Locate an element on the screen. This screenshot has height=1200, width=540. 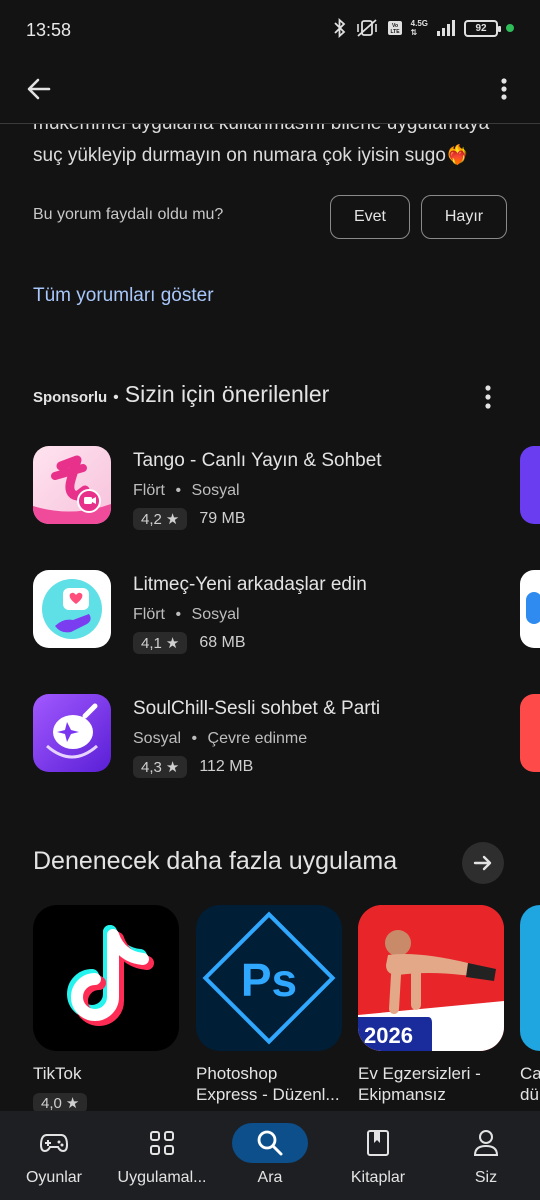
helpful-no-button: Hayır is located at coordinates (464, 217).